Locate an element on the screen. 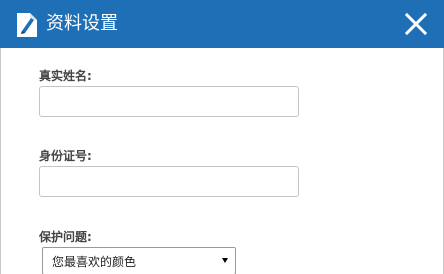 Image resolution: width=444 pixels, height=274 pixels. security-question-select: 您最喜欢的颜色 is located at coordinates (139, 260).